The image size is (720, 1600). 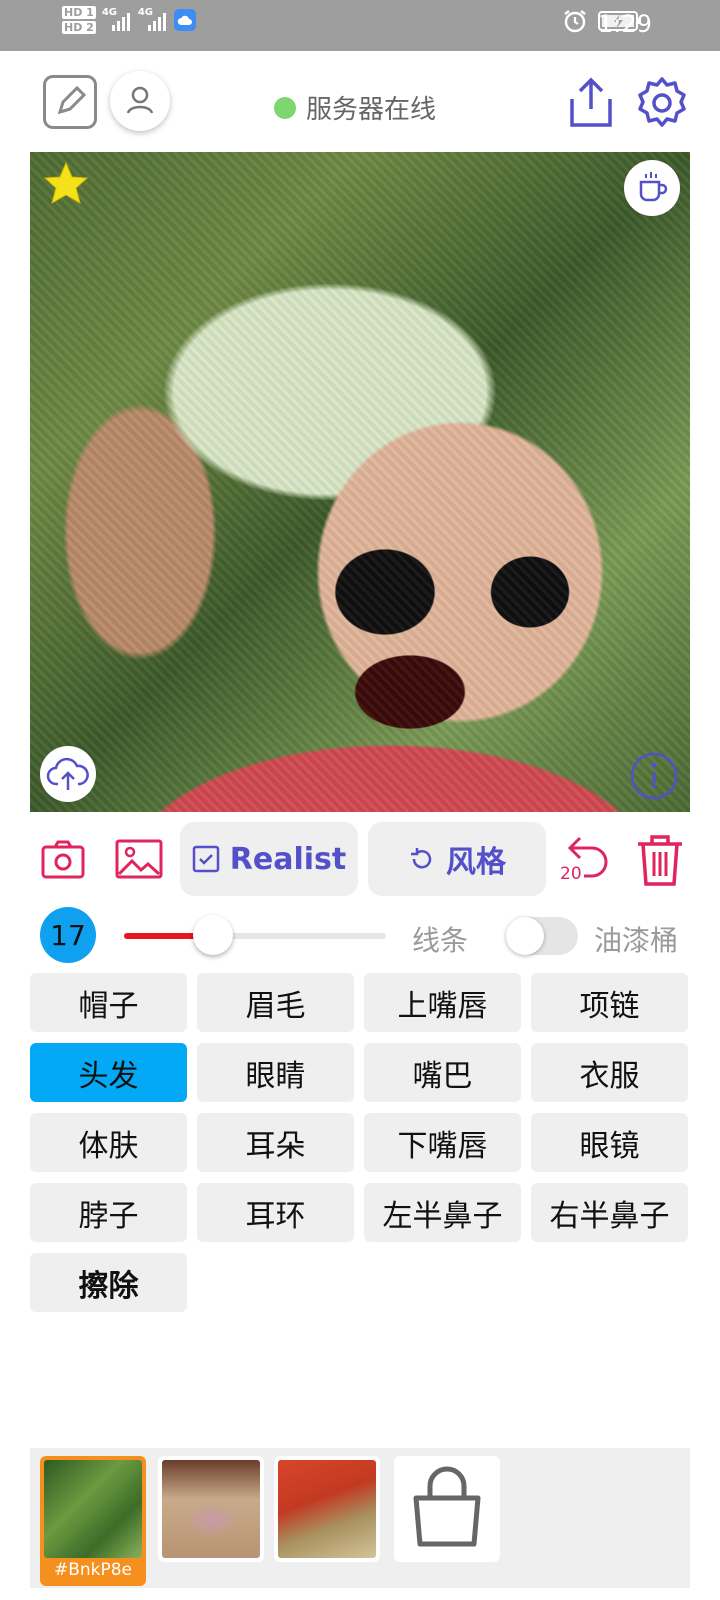 I want to click on gallery-thumb-selected: #BnkP8e, so click(x=93, y=1521).